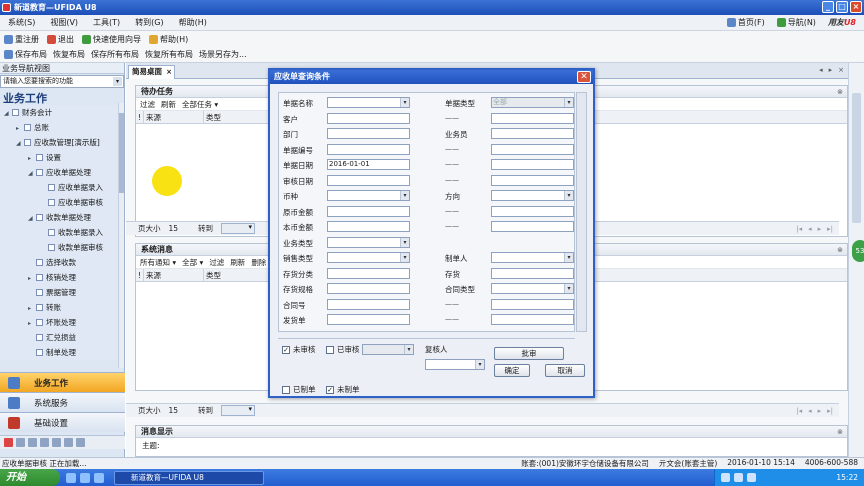 This screenshot has width=864, height=486. What do you see at coordinates (121, 235) in the screenshot?
I see `sidebar-scrollbar` at bounding box center [121, 235].